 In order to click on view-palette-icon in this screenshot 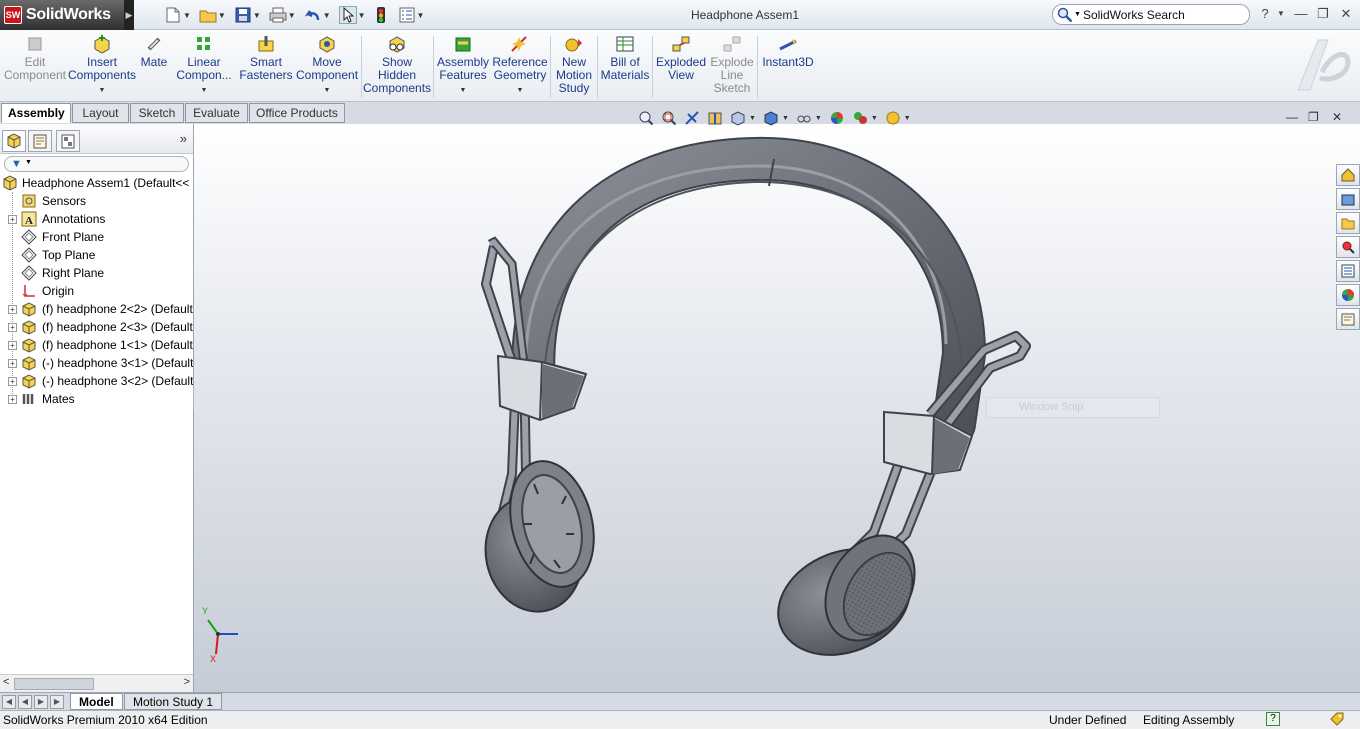, I will do `click(1348, 271)`.